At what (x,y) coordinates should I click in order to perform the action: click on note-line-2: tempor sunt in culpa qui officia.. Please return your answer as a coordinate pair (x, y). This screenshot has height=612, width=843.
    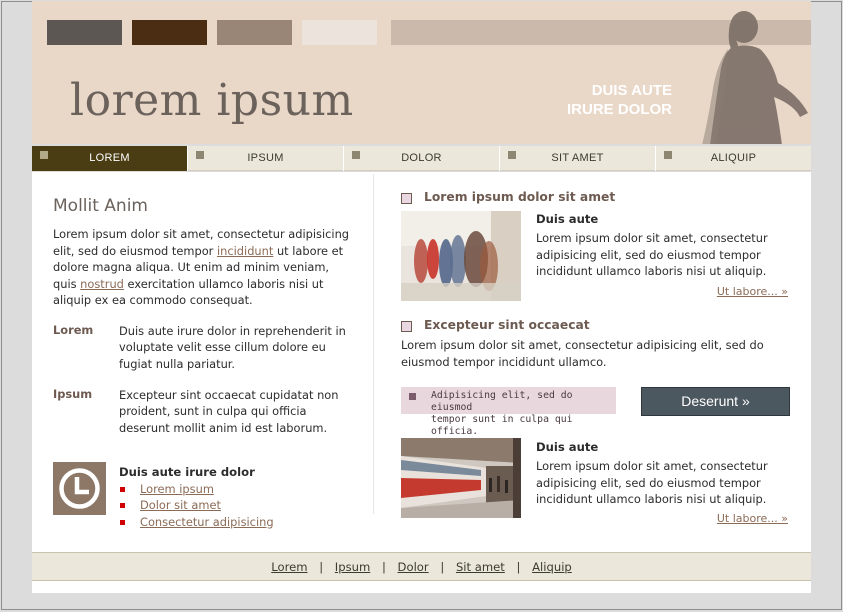
    Looking at the image, I should click on (502, 425).